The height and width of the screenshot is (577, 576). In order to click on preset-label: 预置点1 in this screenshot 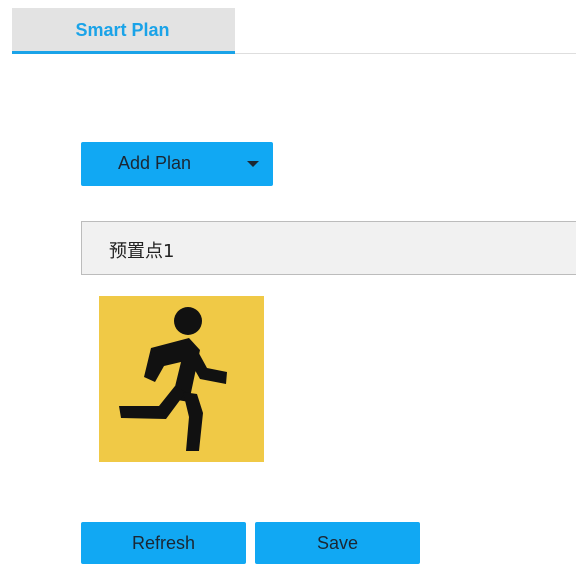, I will do `click(142, 251)`.